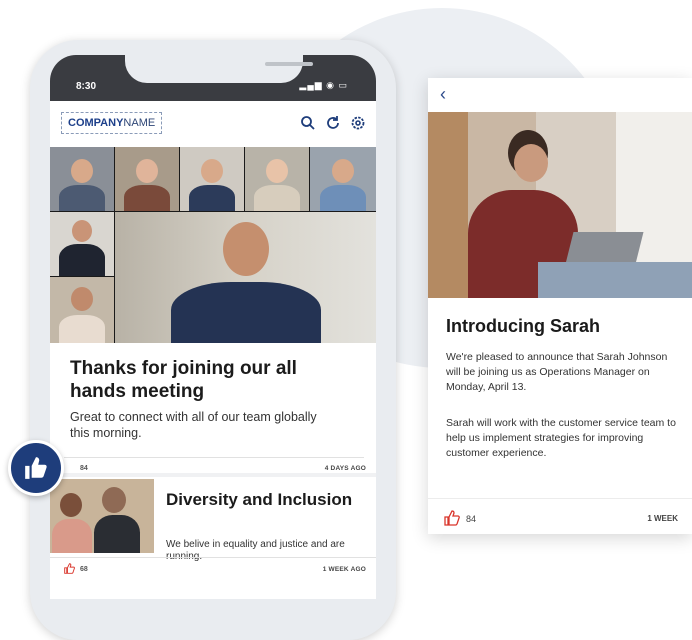  I want to click on phone-notch, so click(219, 69).